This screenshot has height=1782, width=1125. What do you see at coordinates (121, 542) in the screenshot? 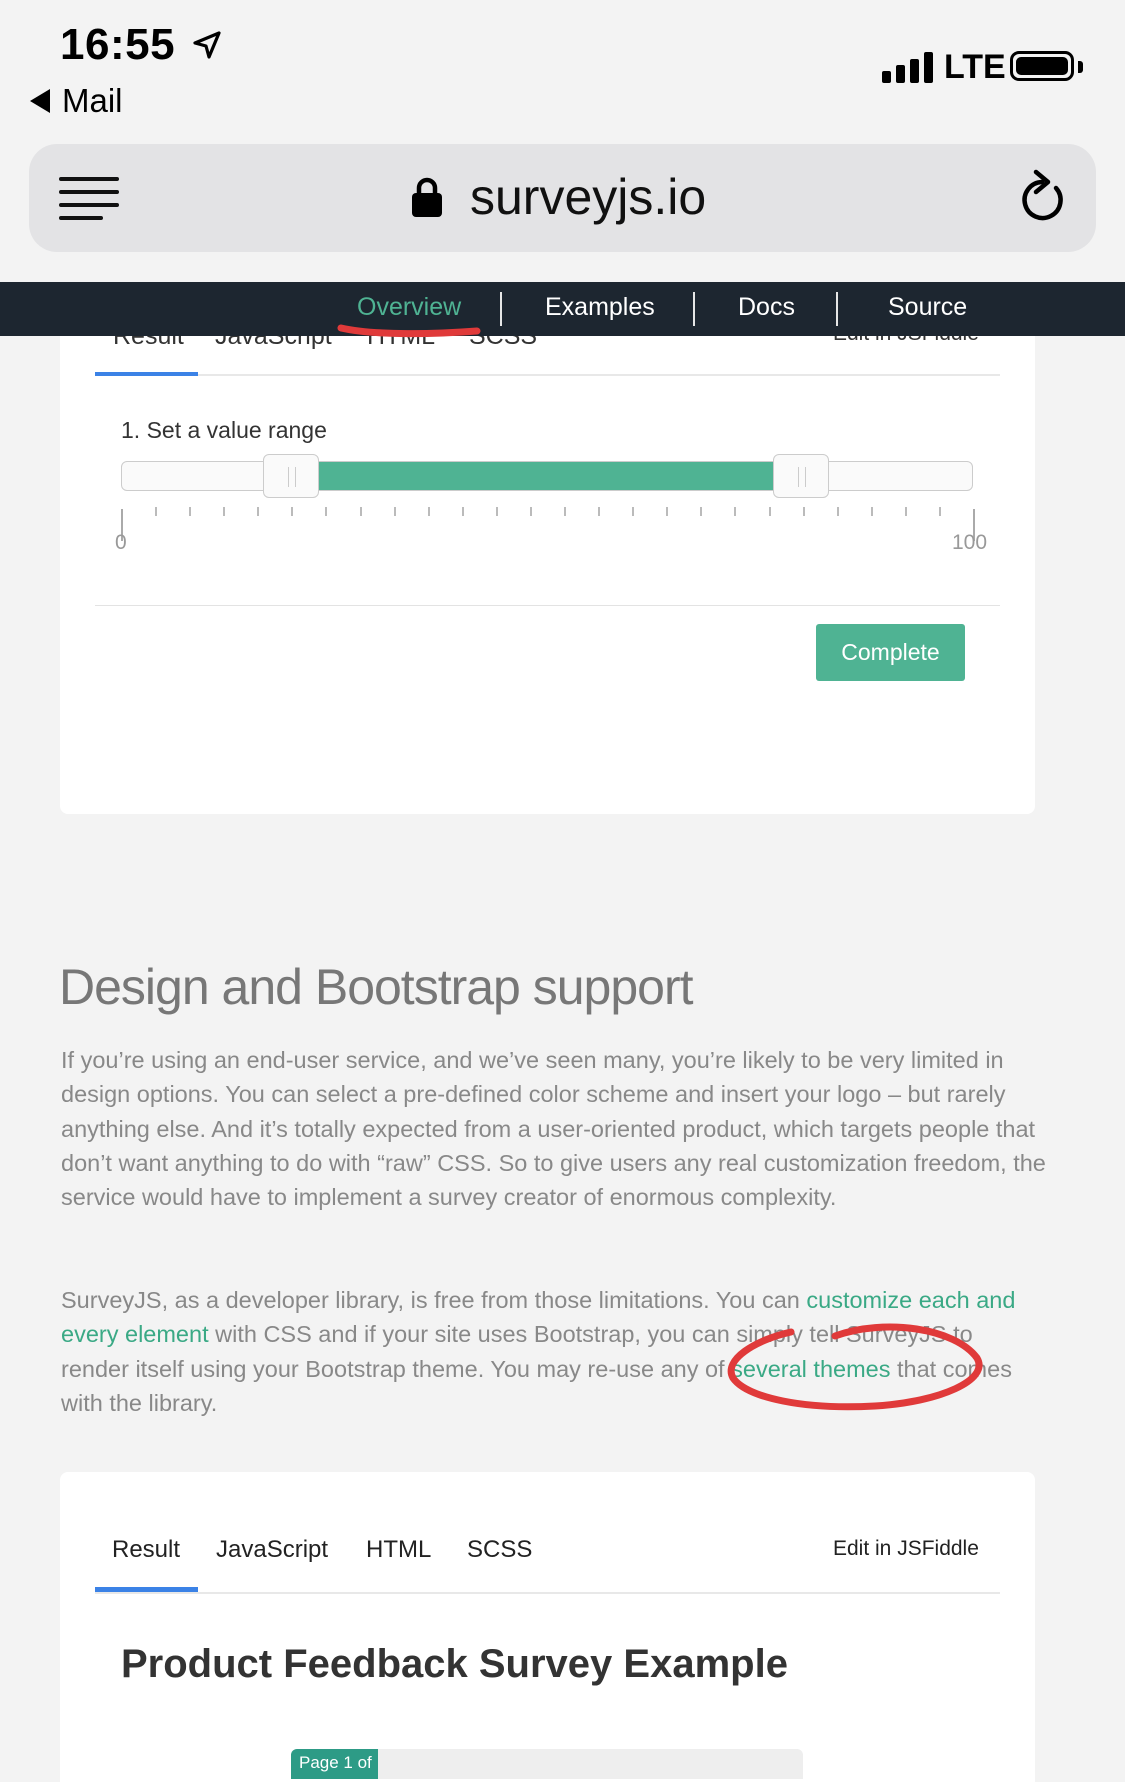
I see `range-min-label: 0` at bounding box center [121, 542].